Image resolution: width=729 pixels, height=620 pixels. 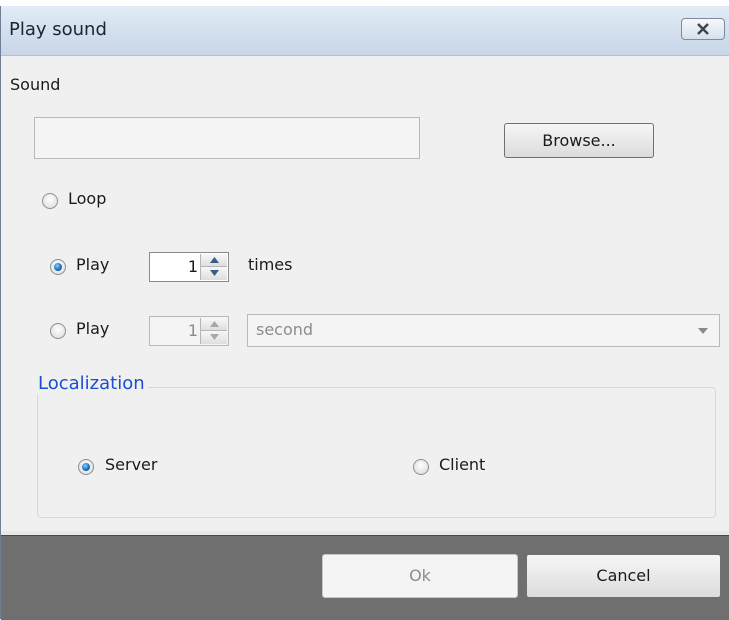 What do you see at coordinates (420, 576) in the screenshot?
I see `ok-button: Ok` at bounding box center [420, 576].